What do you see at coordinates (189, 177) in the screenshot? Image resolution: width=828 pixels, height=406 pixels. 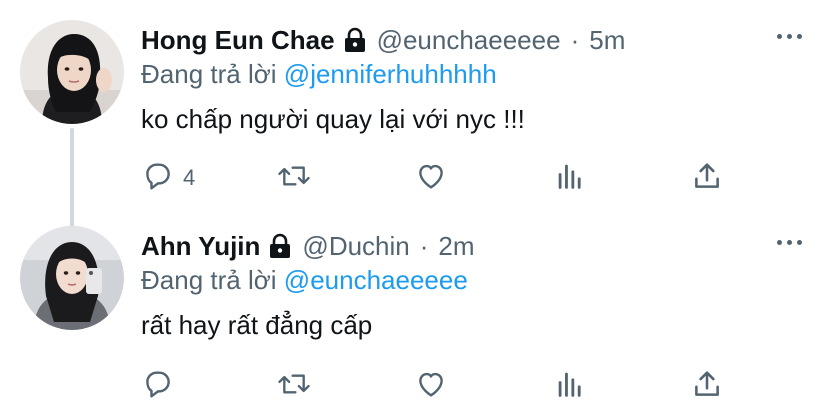 I see `reply-count: 4` at bounding box center [189, 177].